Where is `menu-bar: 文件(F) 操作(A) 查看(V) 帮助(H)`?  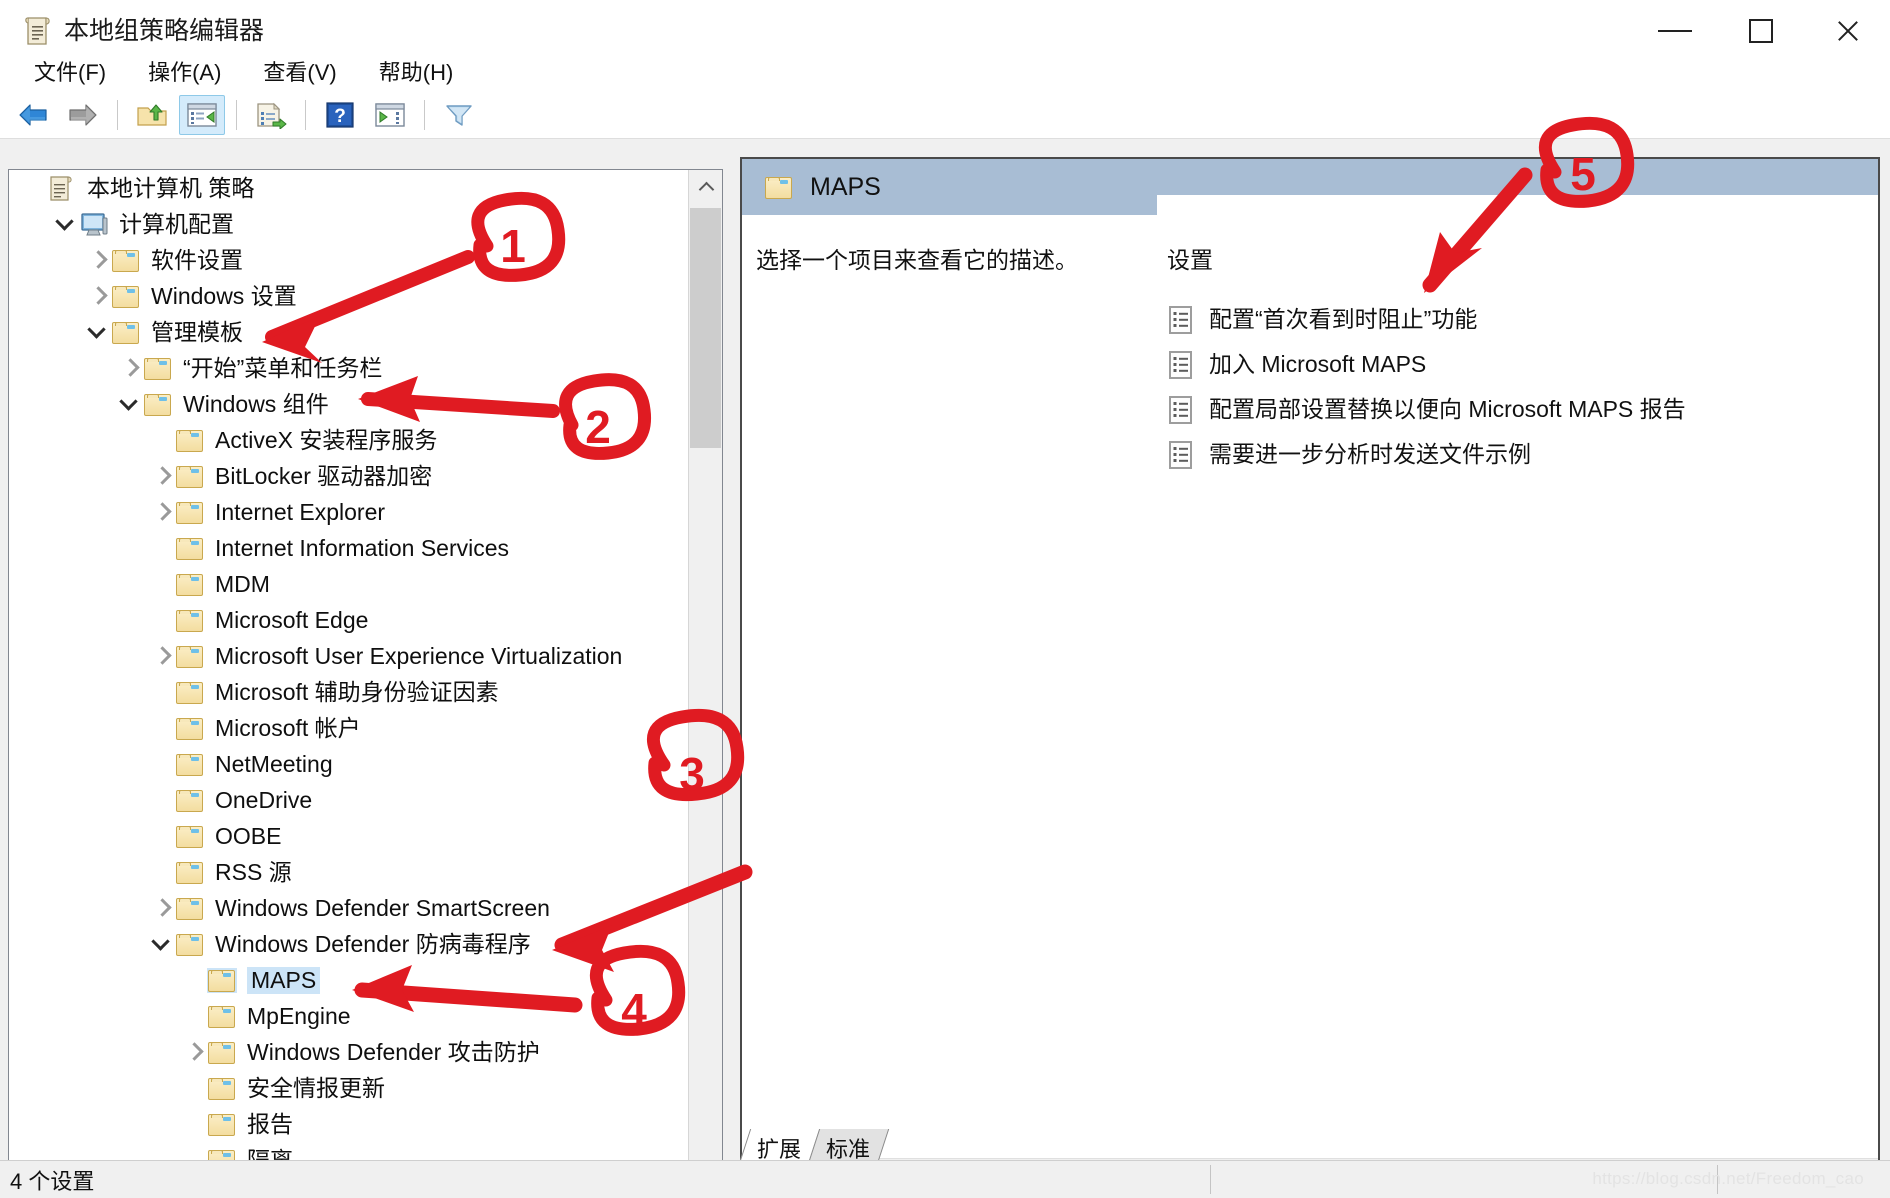 menu-bar: 文件(F) 操作(A) 查看(V) 帮助(H) is located at coordinates (945, 71).